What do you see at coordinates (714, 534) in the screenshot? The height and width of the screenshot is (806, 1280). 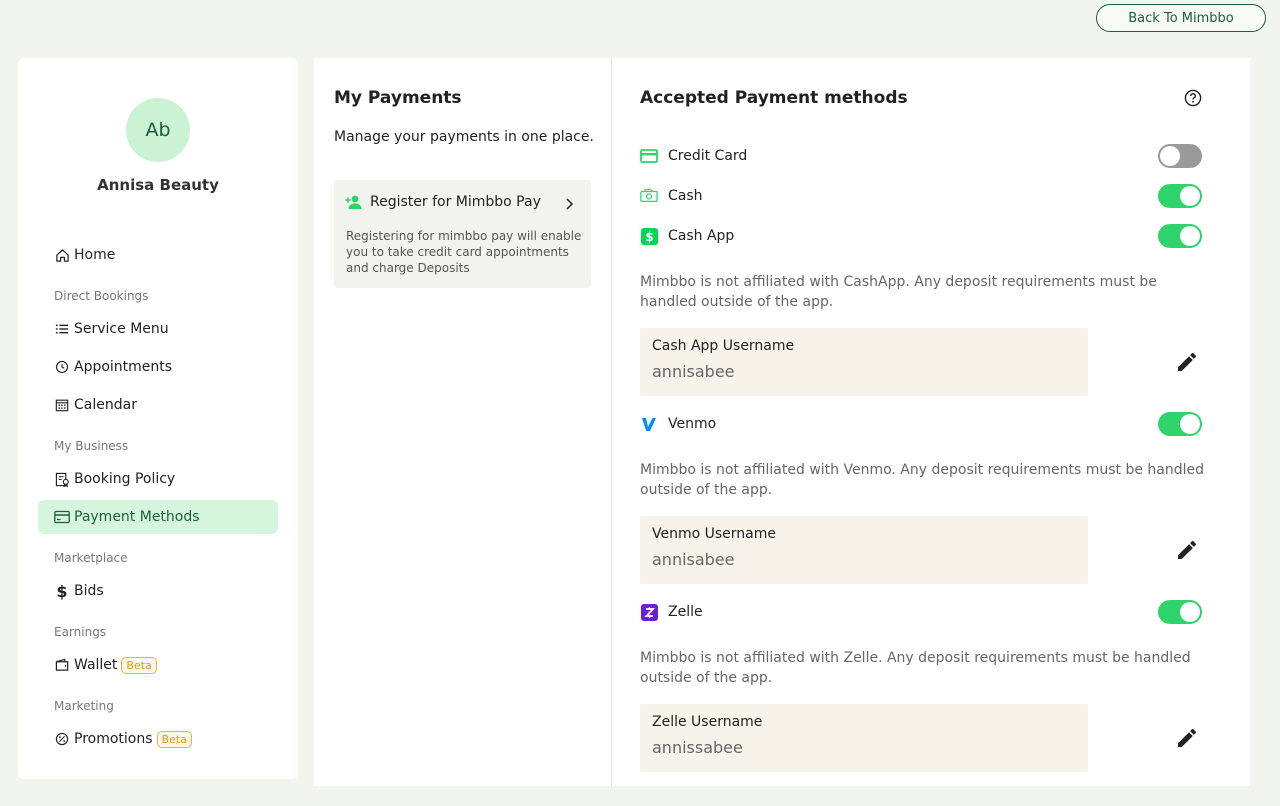 I see `field-label: Venmo Username` at bounding box center [714, 534].